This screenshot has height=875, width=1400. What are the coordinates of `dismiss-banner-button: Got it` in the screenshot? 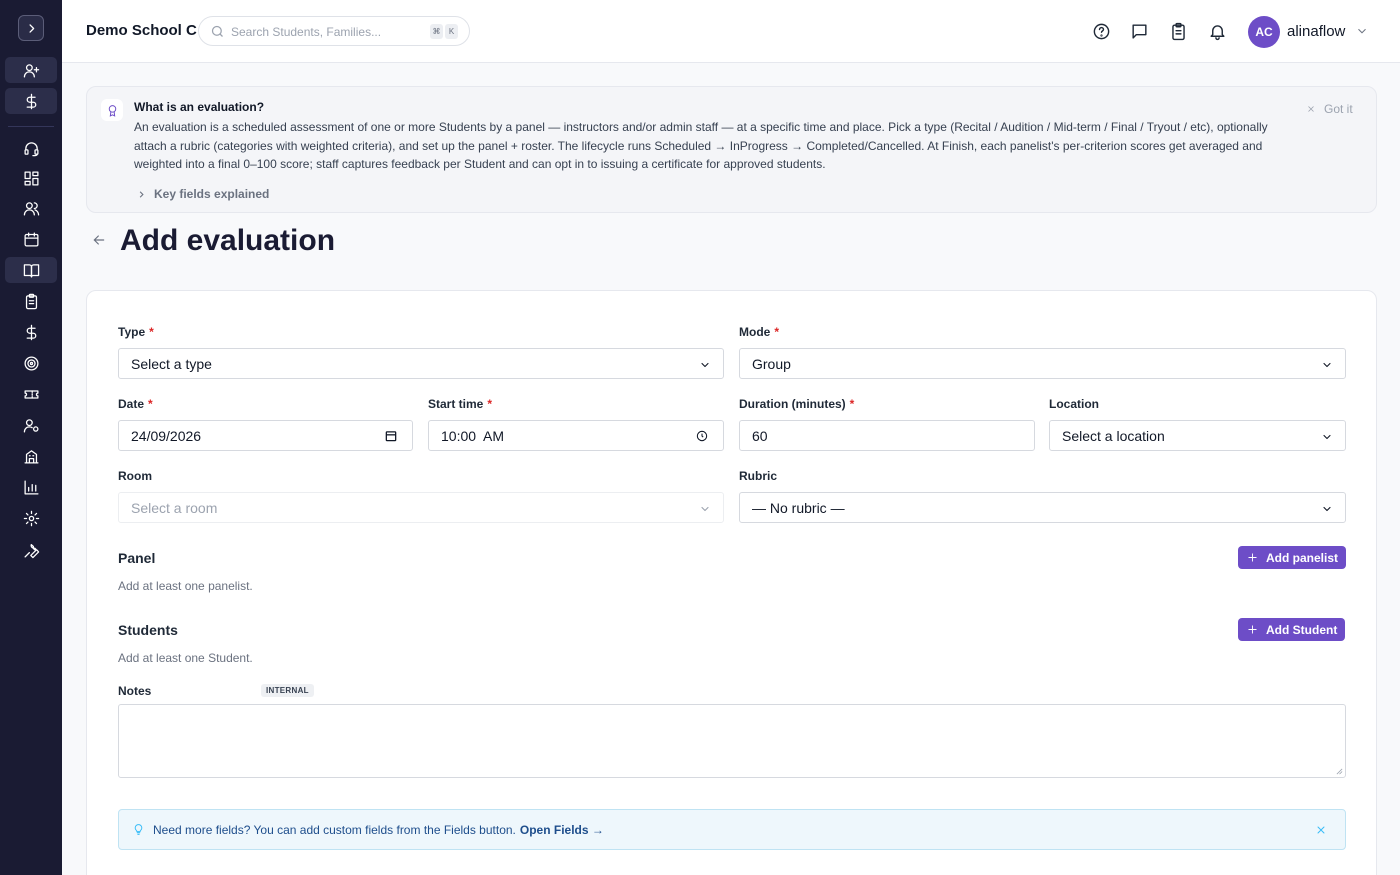 It's located at (1329, 109).